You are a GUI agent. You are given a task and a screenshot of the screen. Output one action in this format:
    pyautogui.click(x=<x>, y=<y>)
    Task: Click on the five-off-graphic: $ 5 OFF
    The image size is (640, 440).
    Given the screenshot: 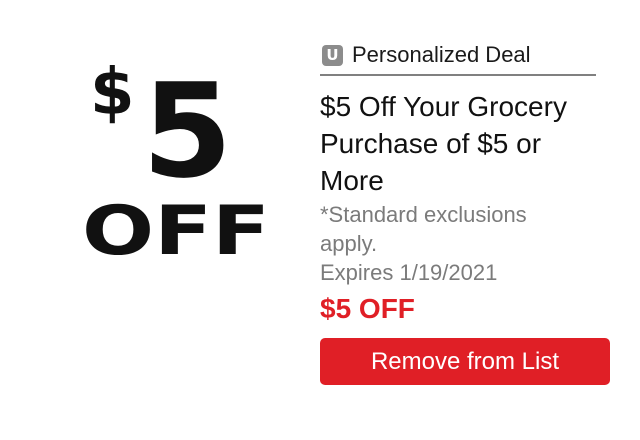 What is the action you would take?
    pyautogui.click(x=176, y=163)
    